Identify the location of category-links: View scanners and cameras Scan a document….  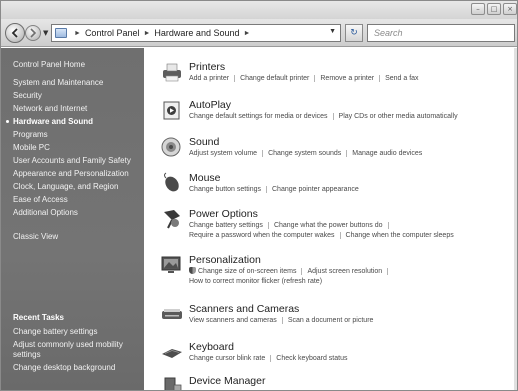
(353, 321).